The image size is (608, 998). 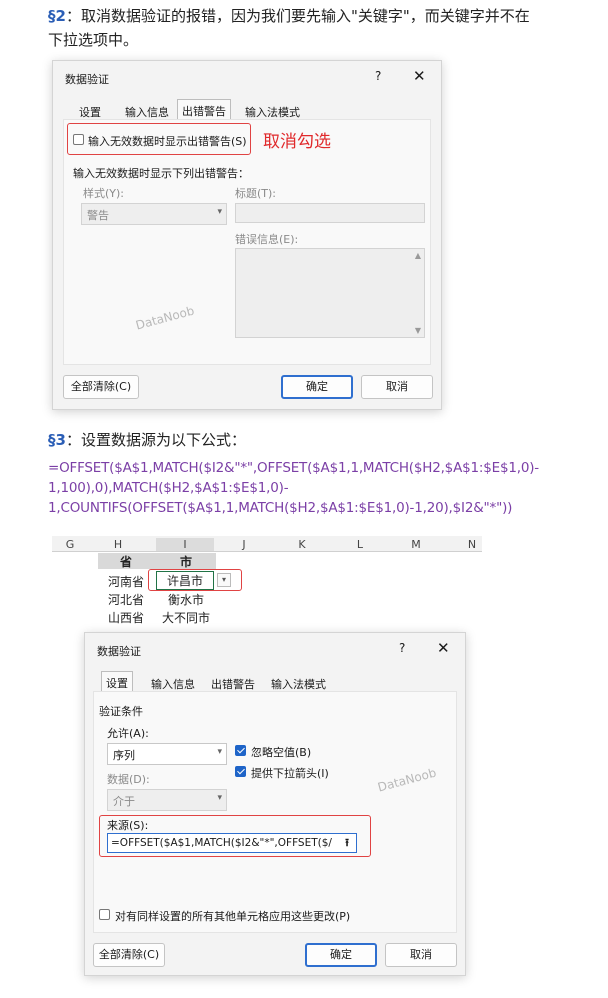 I want to click on column-header-j: J, so click(x=244, y=544).